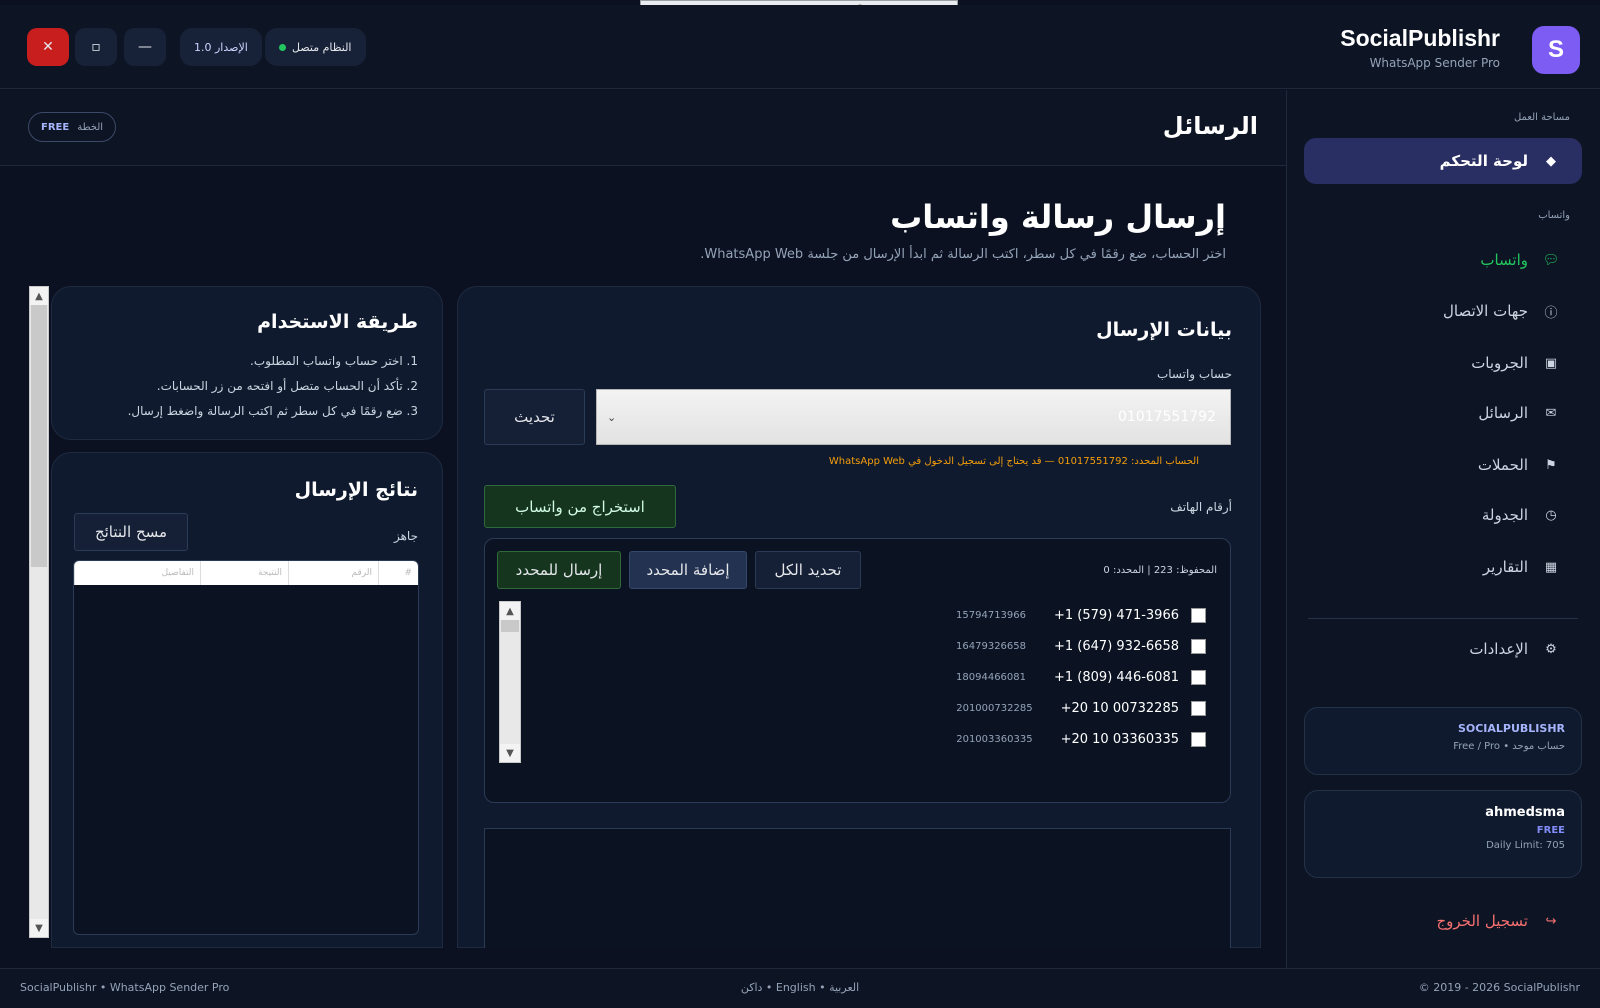 The height and width of the screenshot is (1008, 1600). I want to click on add-selected-button: إضافة المحدد, so click(688, 570).